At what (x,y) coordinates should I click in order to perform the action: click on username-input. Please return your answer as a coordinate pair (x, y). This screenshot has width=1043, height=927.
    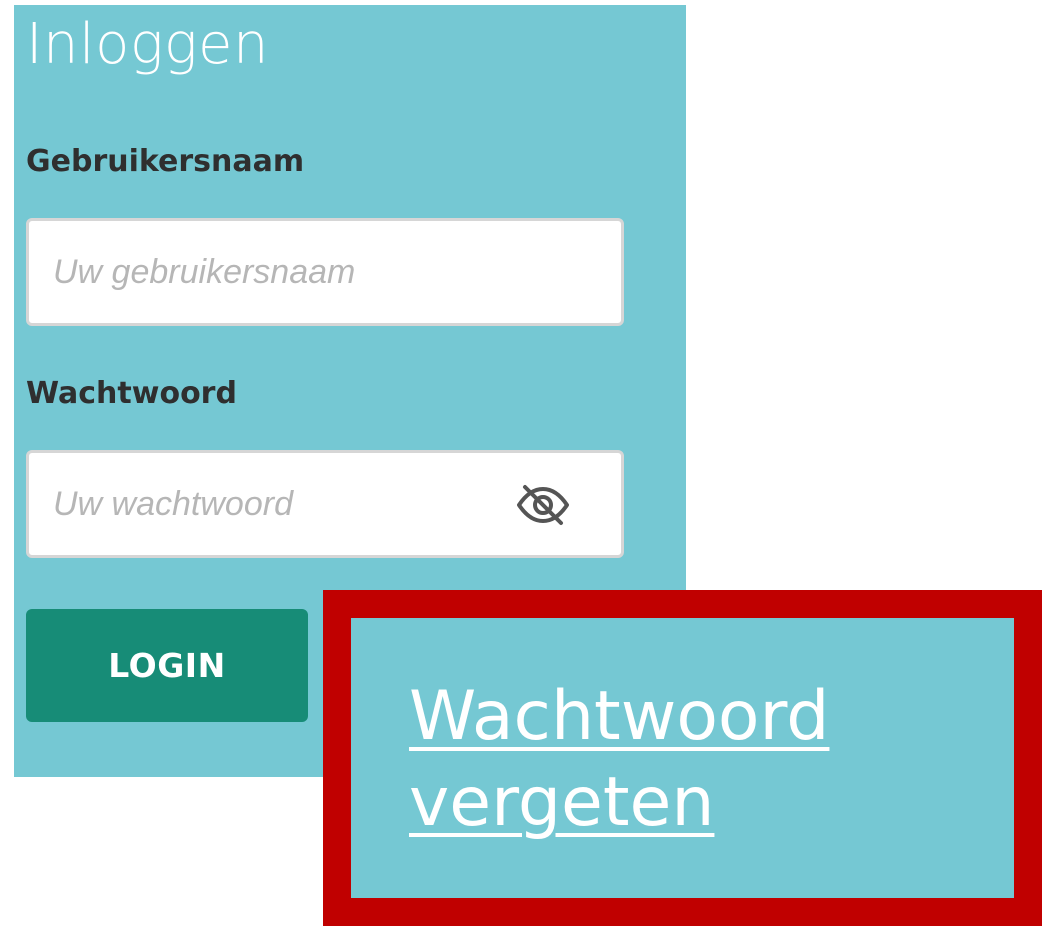
    Looking at the image, I should click on (325, 272).